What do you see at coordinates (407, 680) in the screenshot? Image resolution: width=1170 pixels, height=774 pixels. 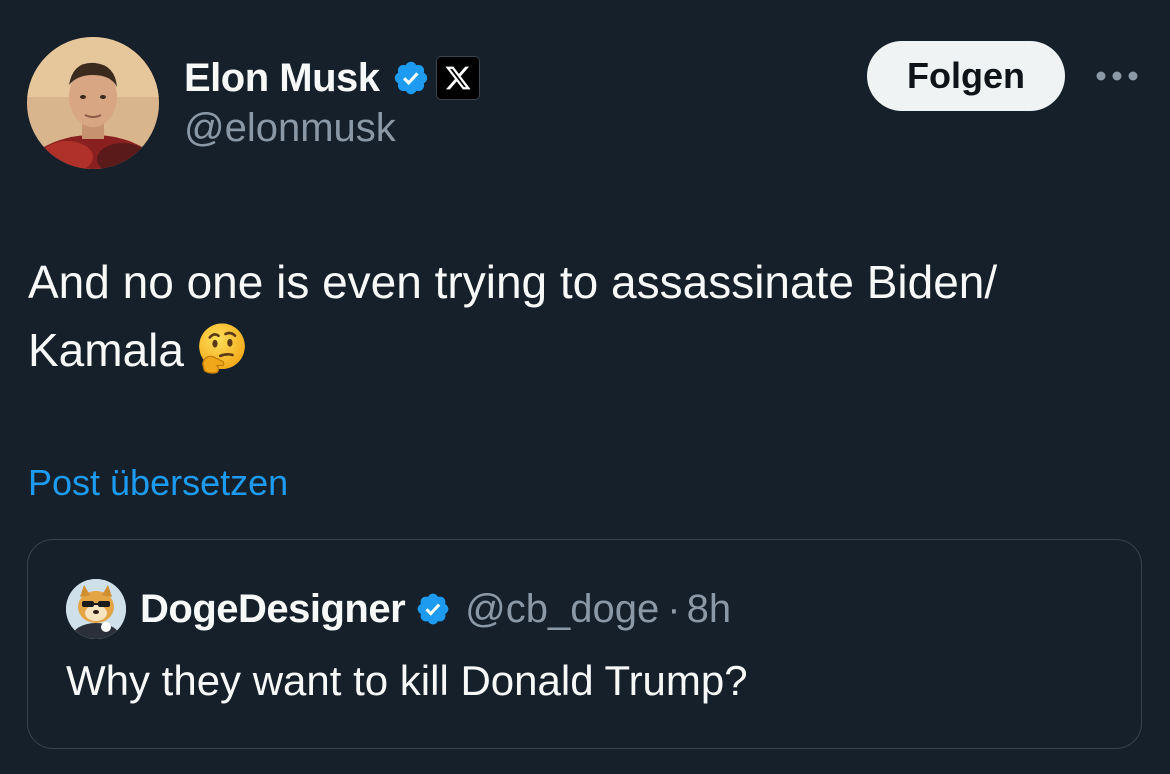 I see `quoted-post-text: Why they want to kill Donald Trump?` at bounding box center [407, 680].